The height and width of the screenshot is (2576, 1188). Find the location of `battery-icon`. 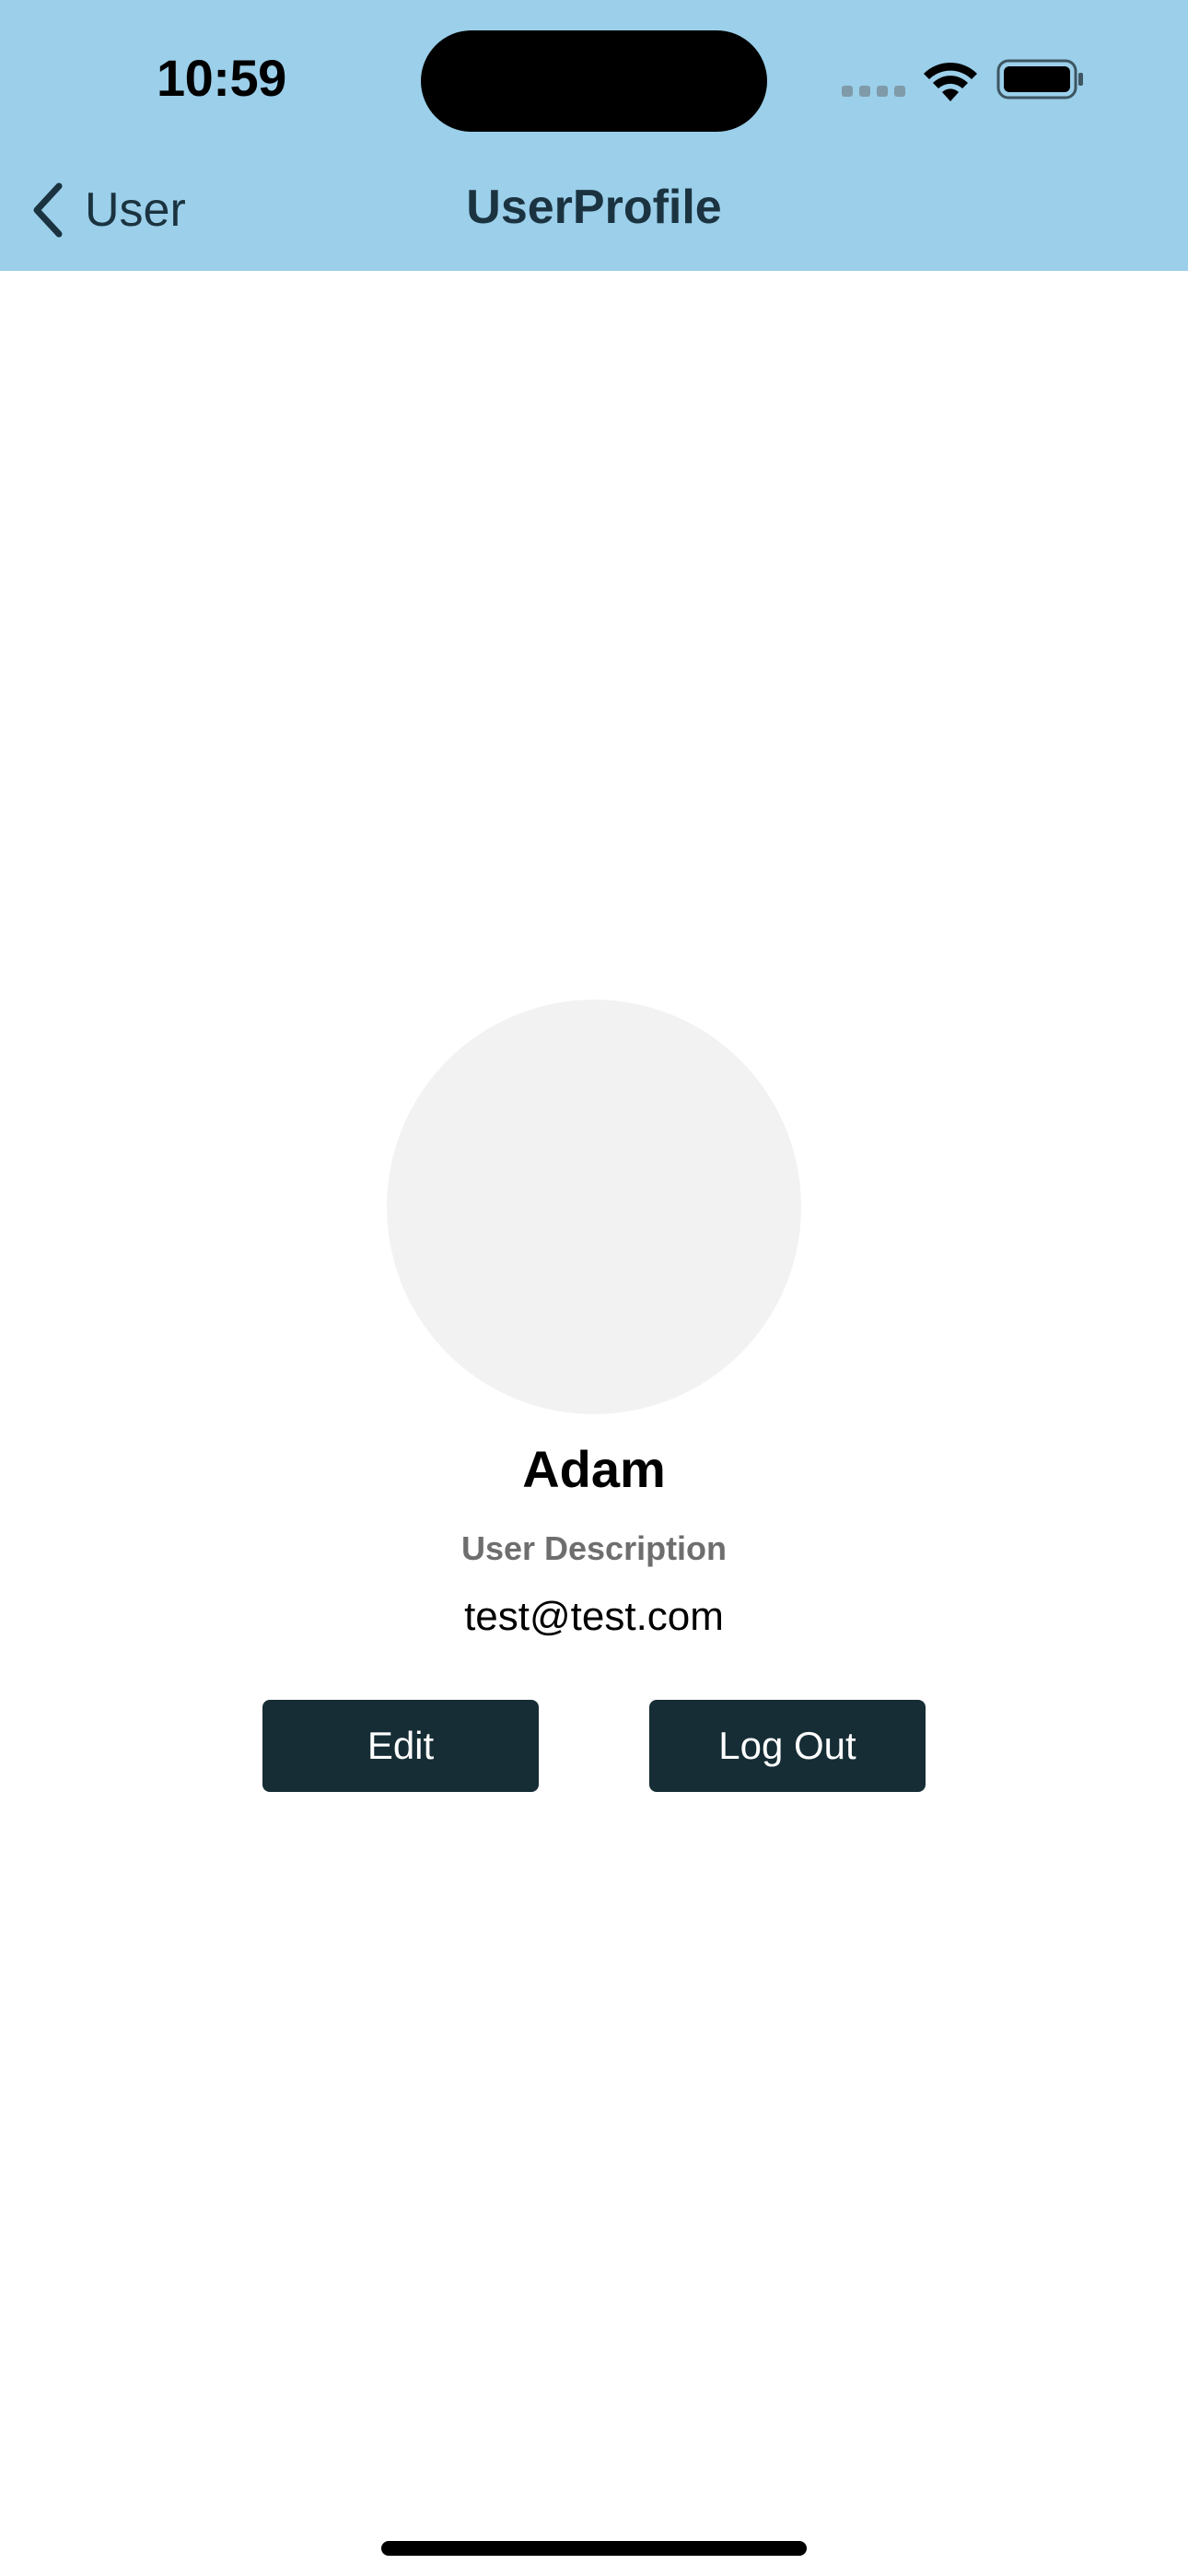

battery-icon is located at coordinates (1039, 79).